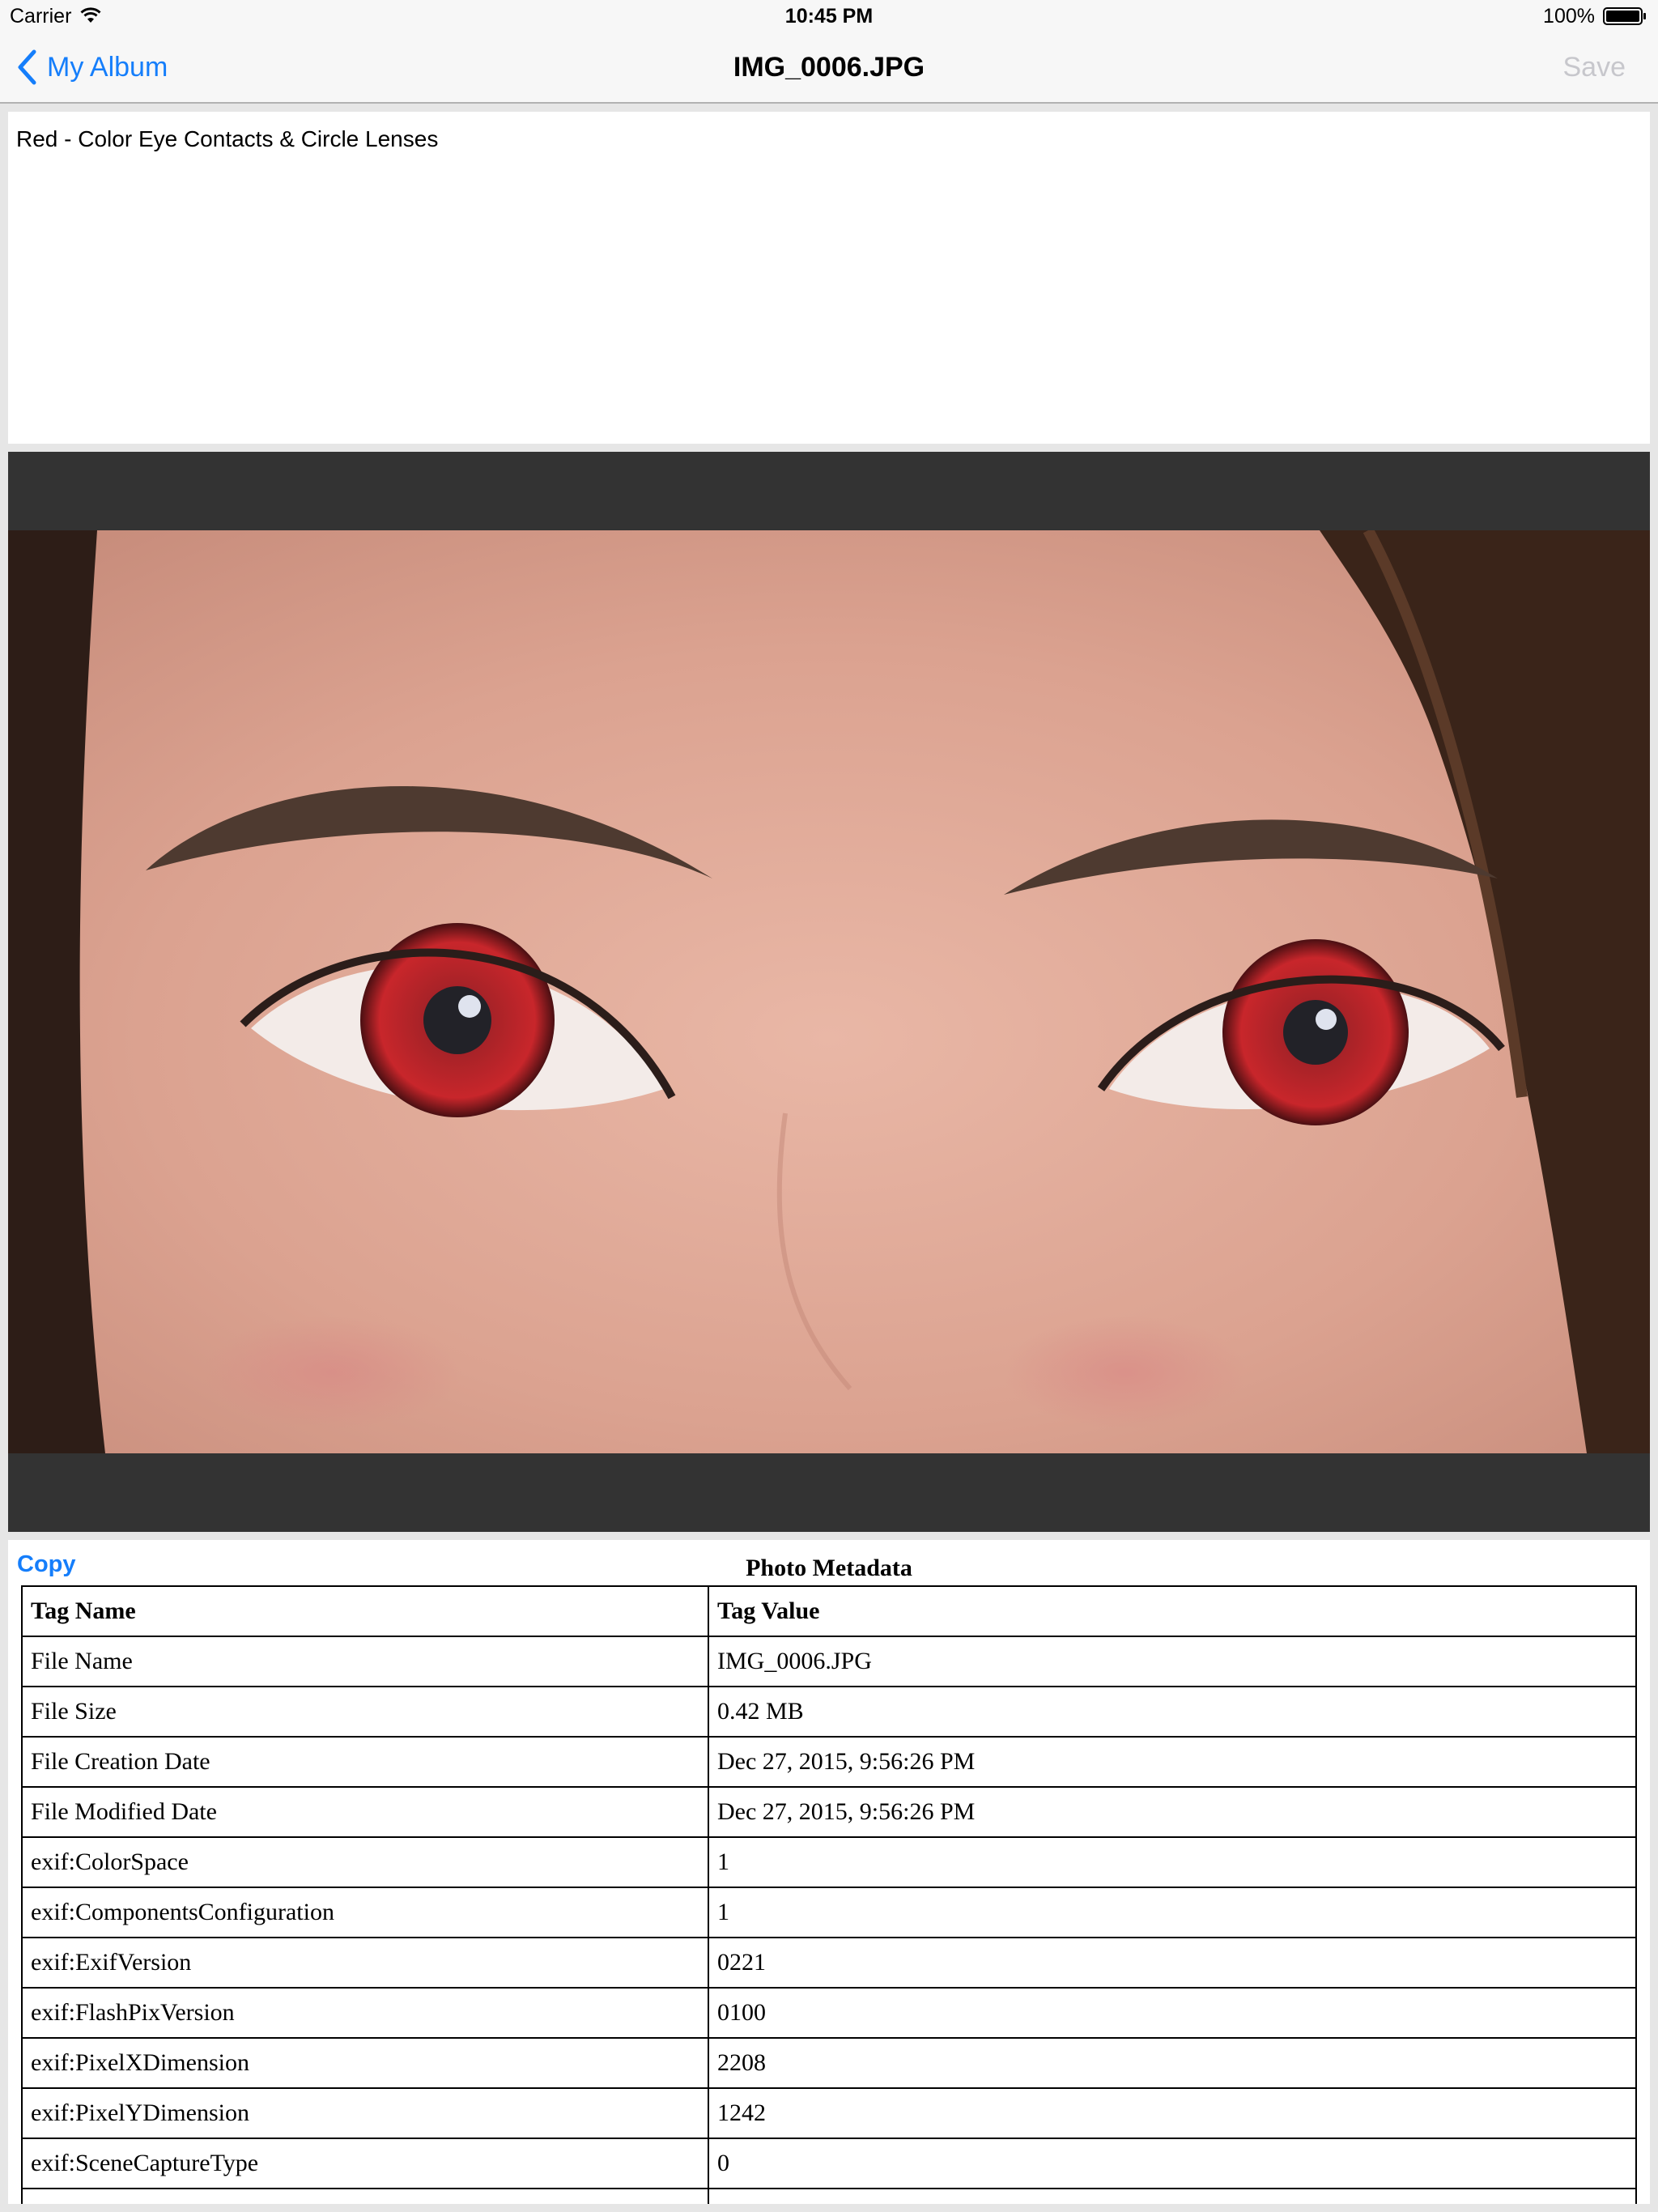 This screenshot has width=1658, height=2212. I want to click on battery-icon, so click(1624, 16).